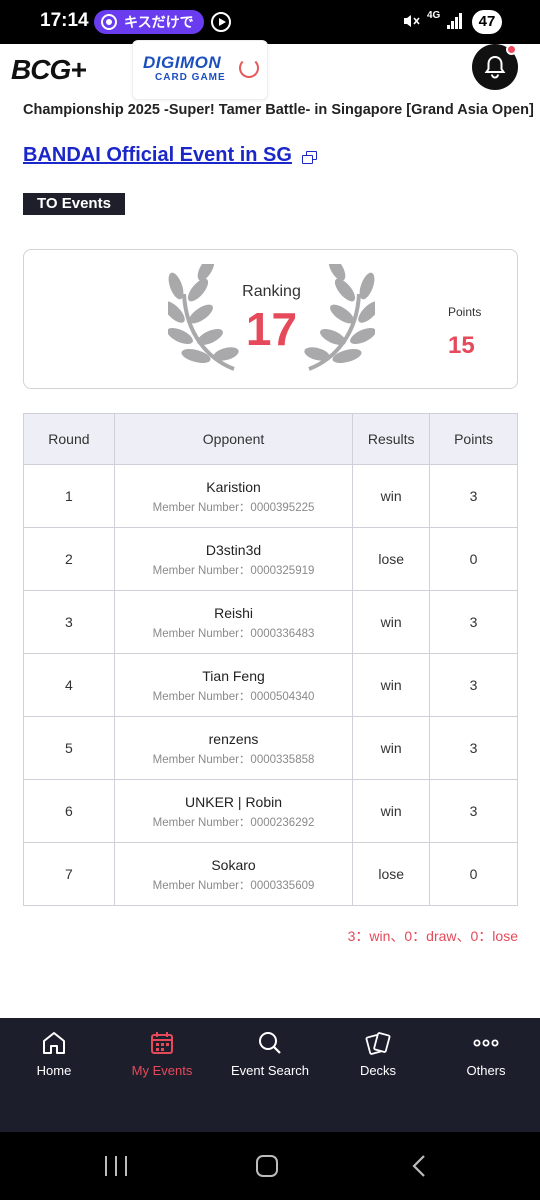  What do you see at coordinates (233, 759) in the screenshot?
I see `member-number: Member Number：0000335858` at bounding box center [233, 759].